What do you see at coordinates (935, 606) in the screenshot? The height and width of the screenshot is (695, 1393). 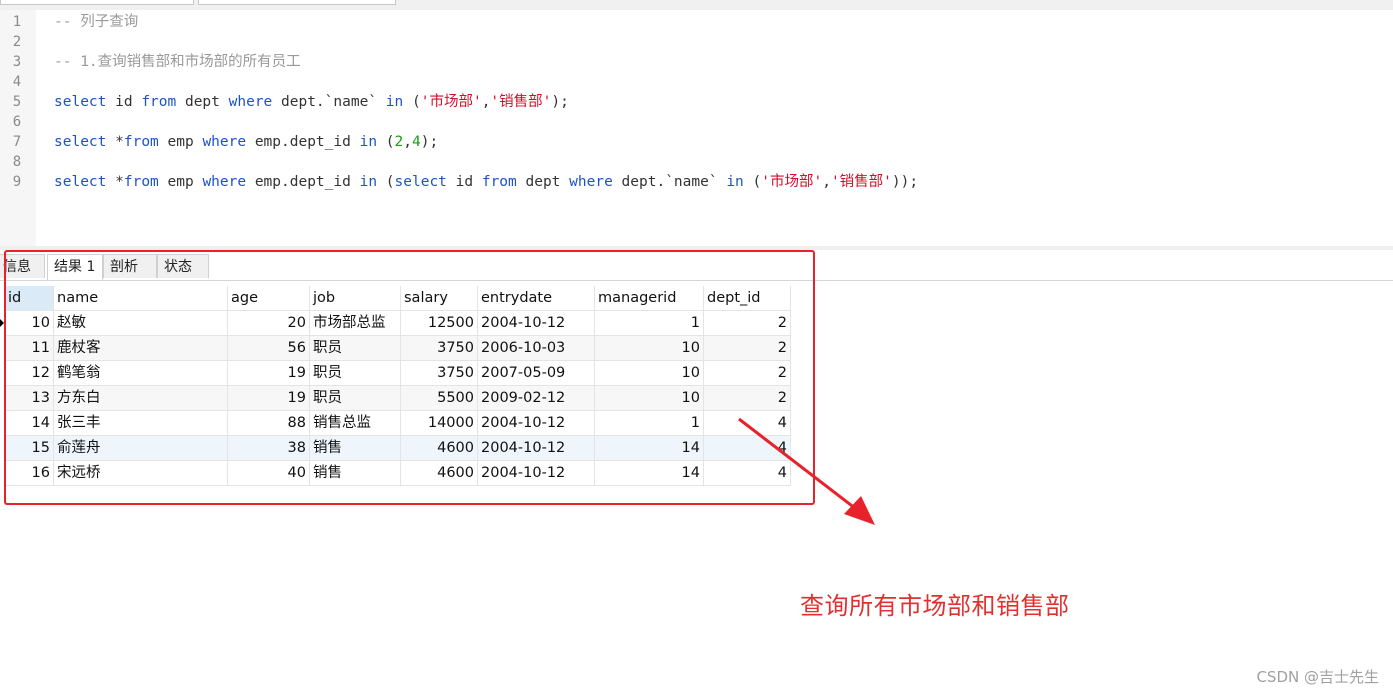 I see `annotation-text: 查询所有市场部和销售部` at bounding box center [935, 606].